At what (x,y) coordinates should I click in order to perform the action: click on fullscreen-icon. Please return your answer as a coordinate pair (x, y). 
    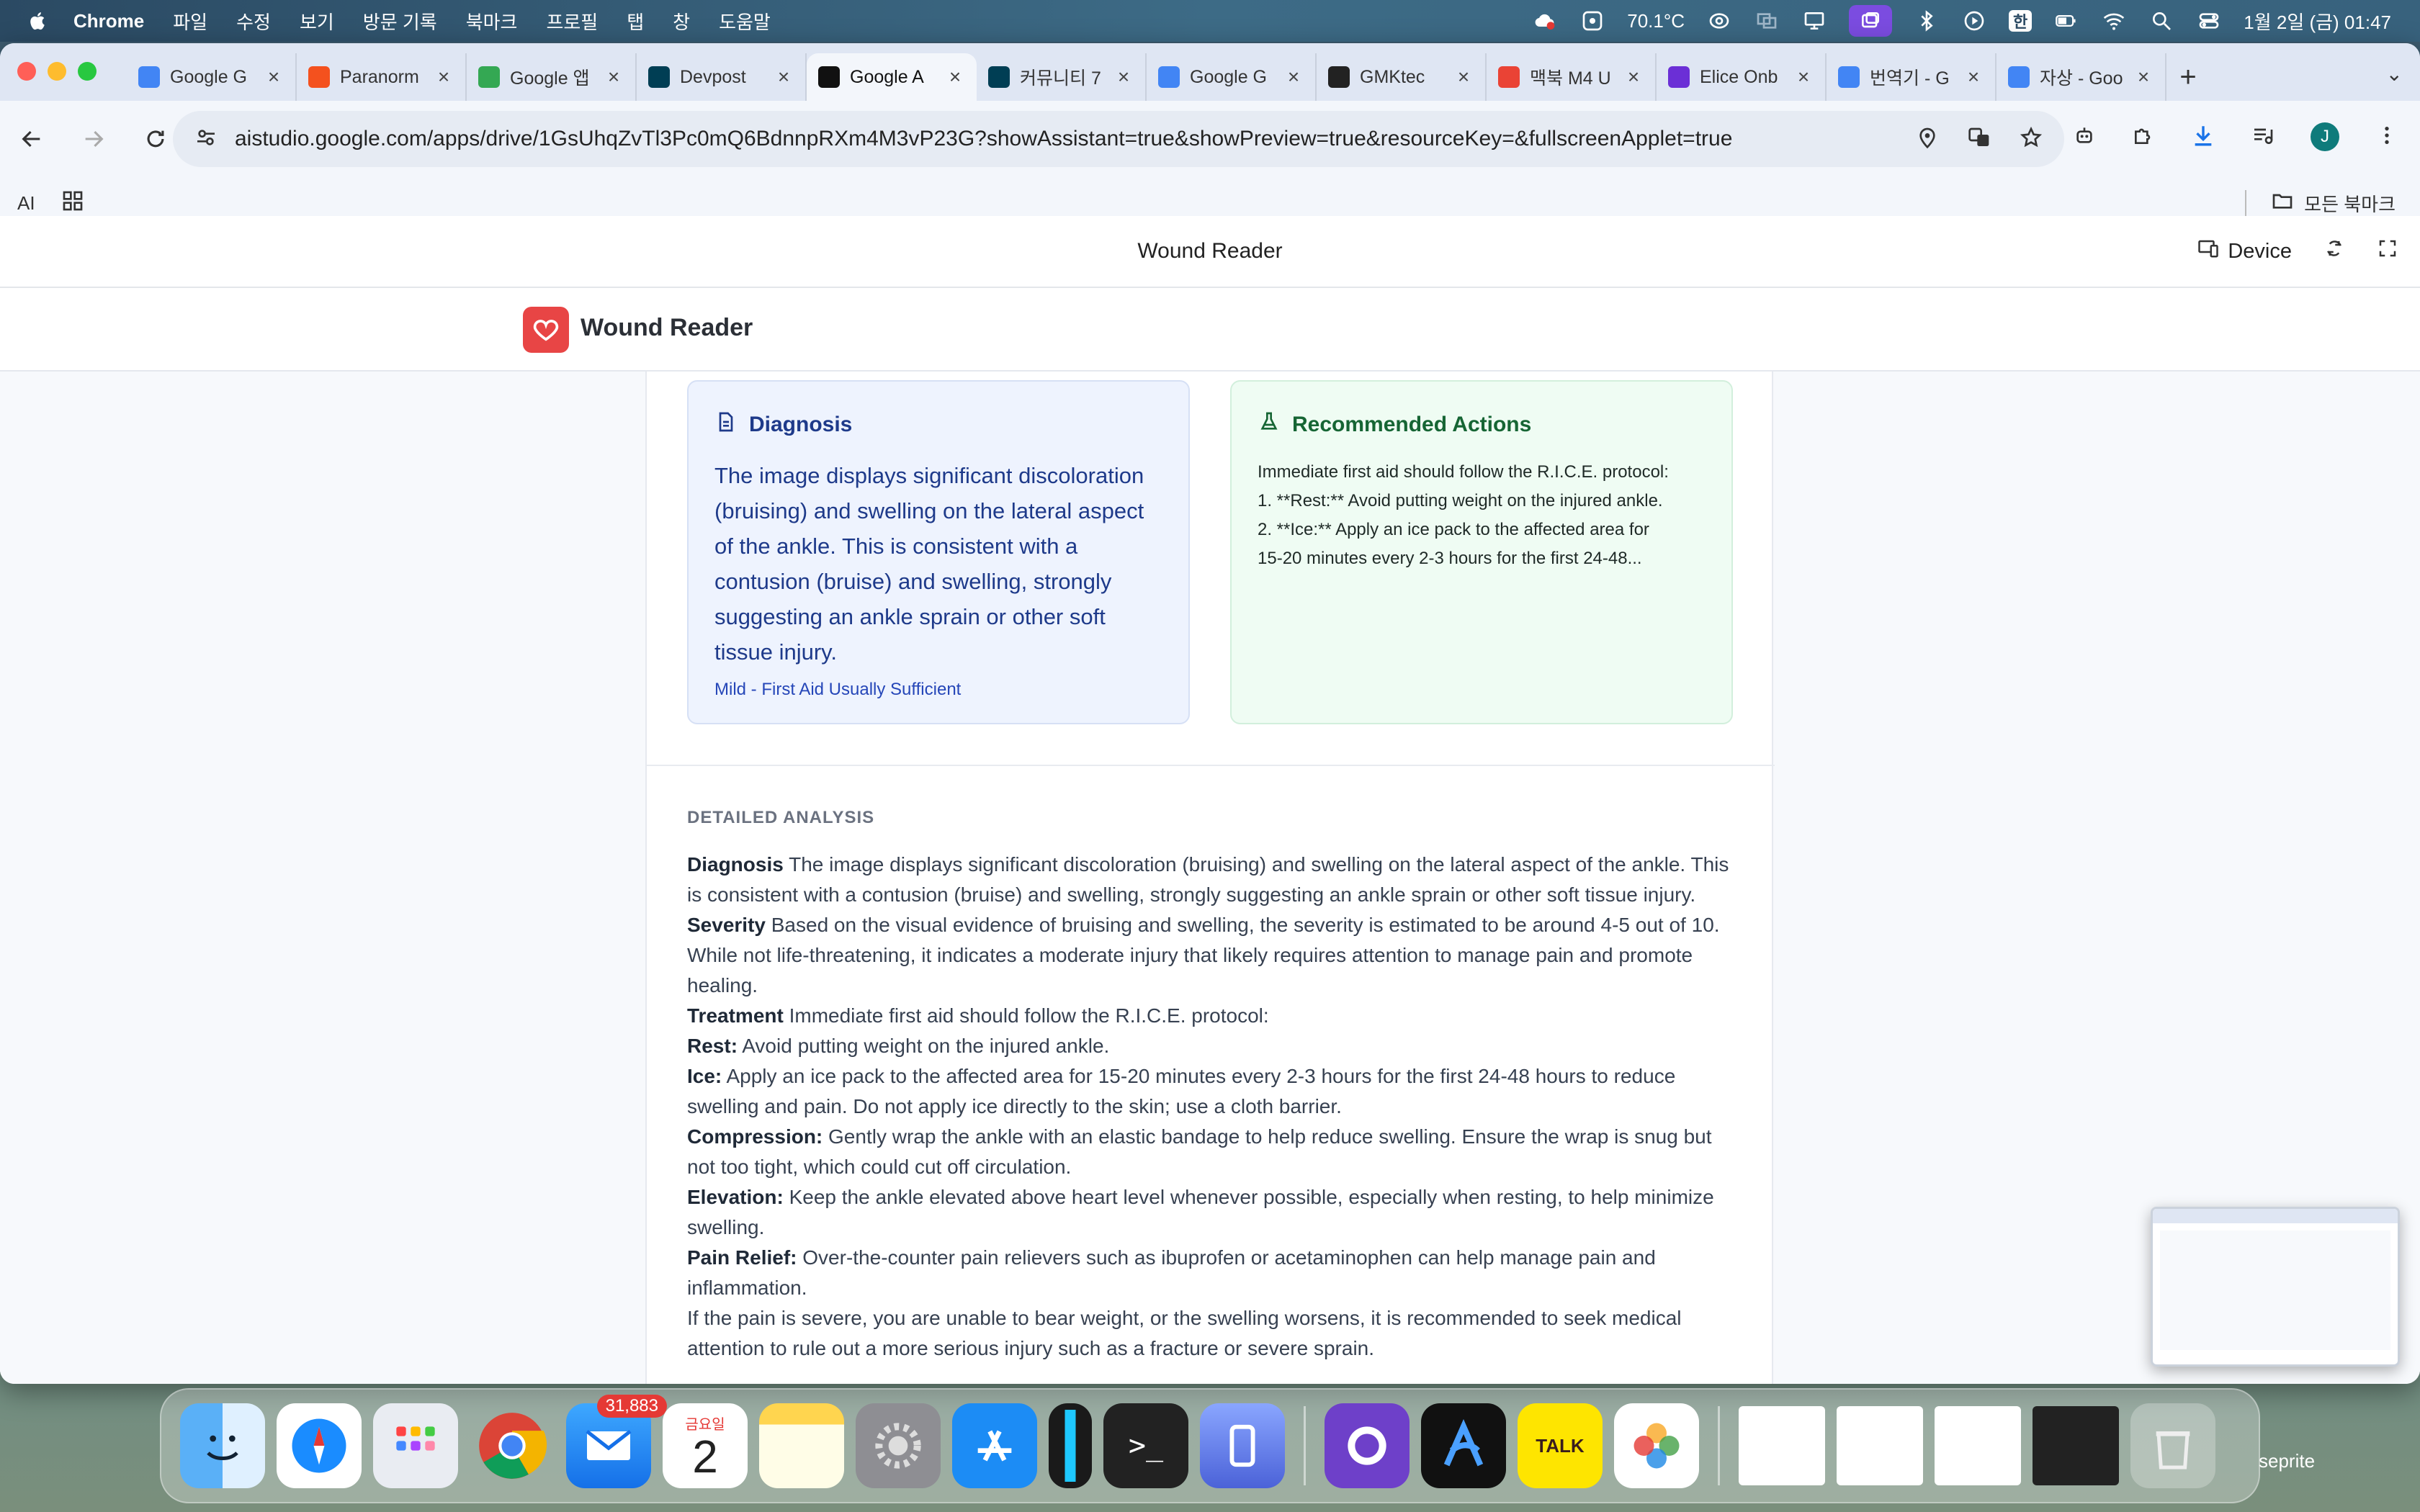
    Looking at the image, I should click on (2387, 251).